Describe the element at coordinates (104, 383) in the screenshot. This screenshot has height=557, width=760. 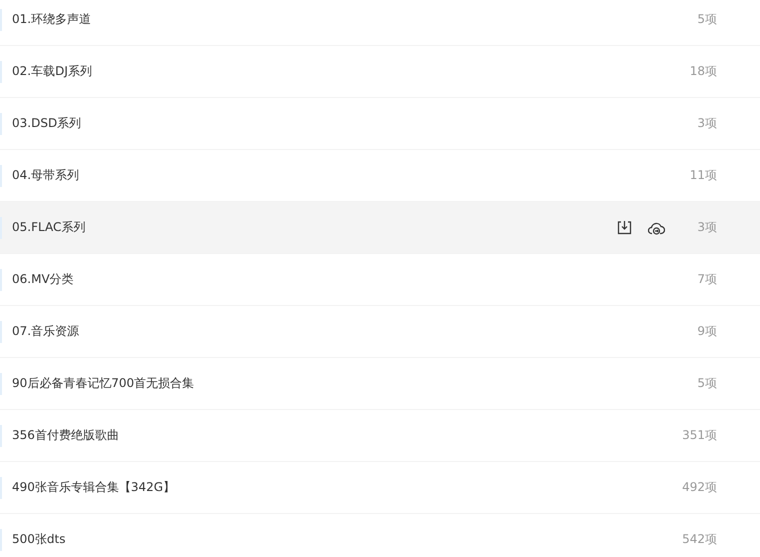
I see `folder-name: 90后必备青春记忆700首无损合集` at that location.